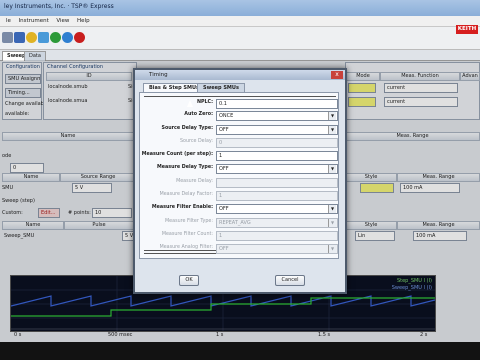 The image size is (480, 360). Describe the element at coordinates (240, 351) in the screenshot. I see `taskbar` at that location.